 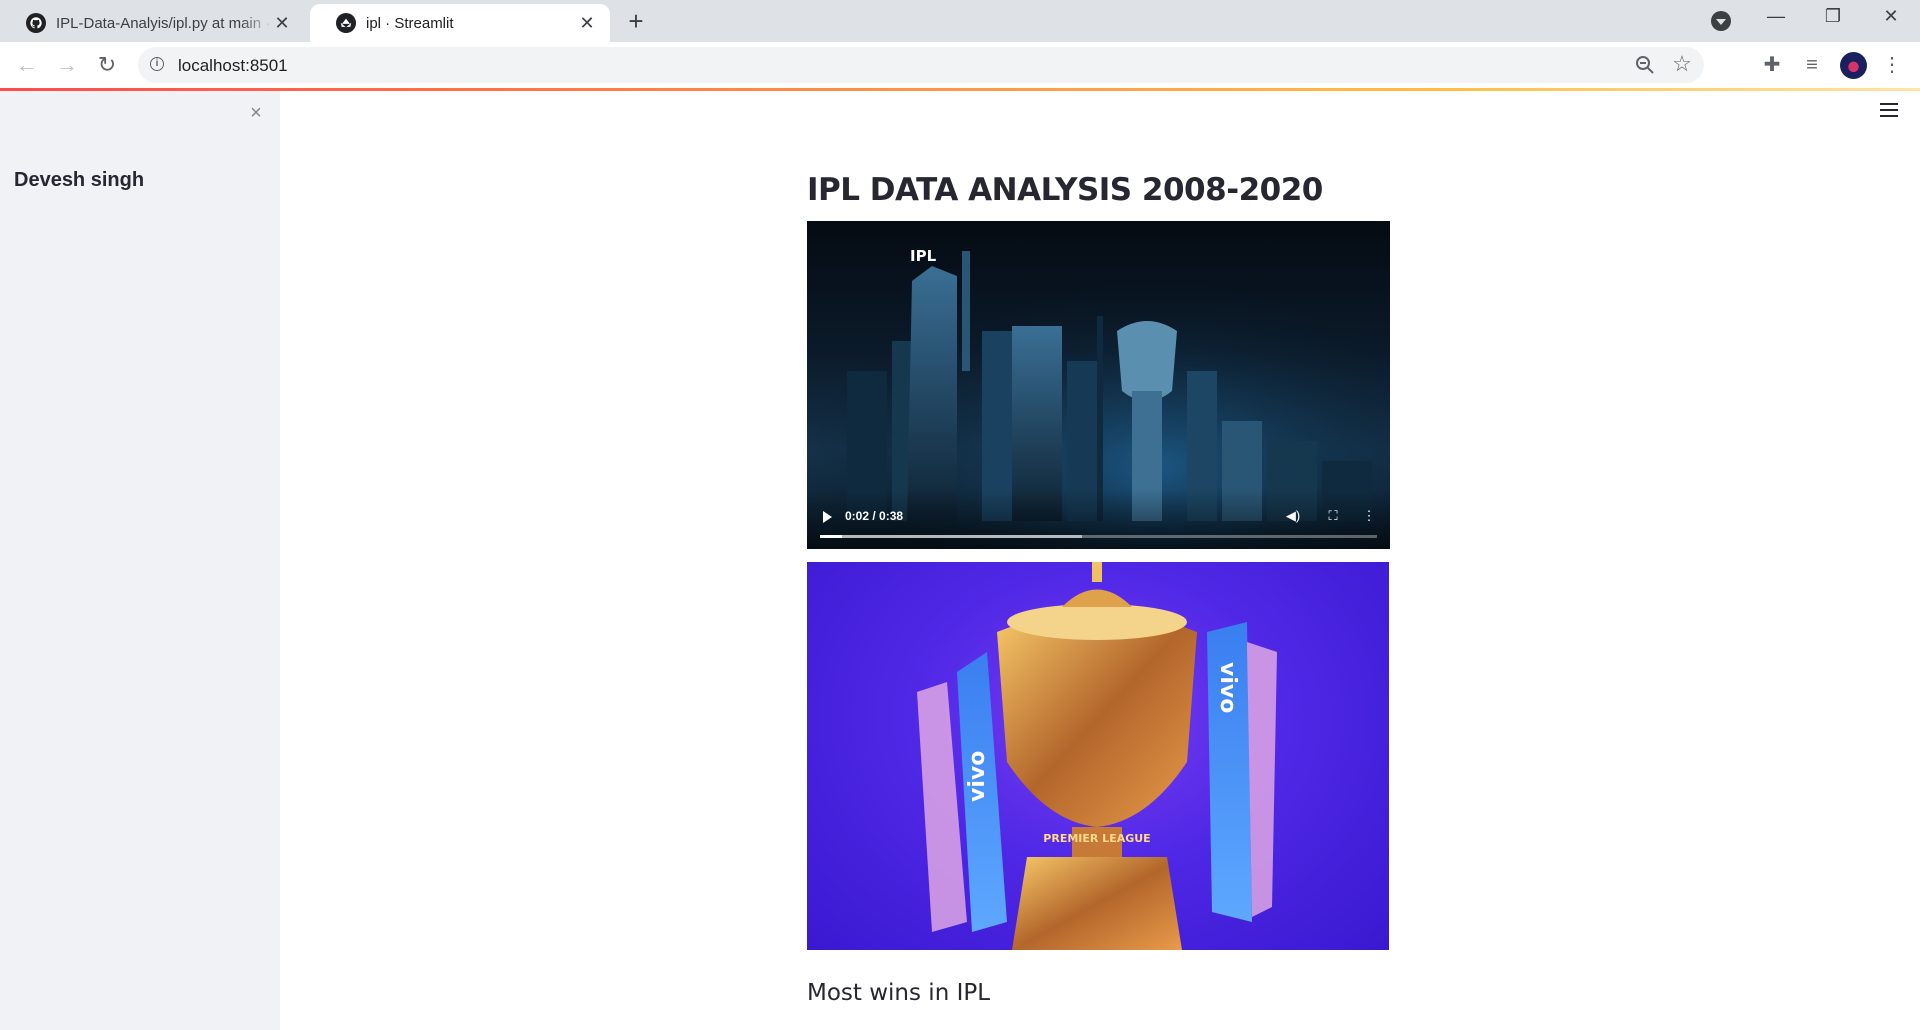 I want to click on video-options-icon: ⋮, so click(x=1369, y=516).